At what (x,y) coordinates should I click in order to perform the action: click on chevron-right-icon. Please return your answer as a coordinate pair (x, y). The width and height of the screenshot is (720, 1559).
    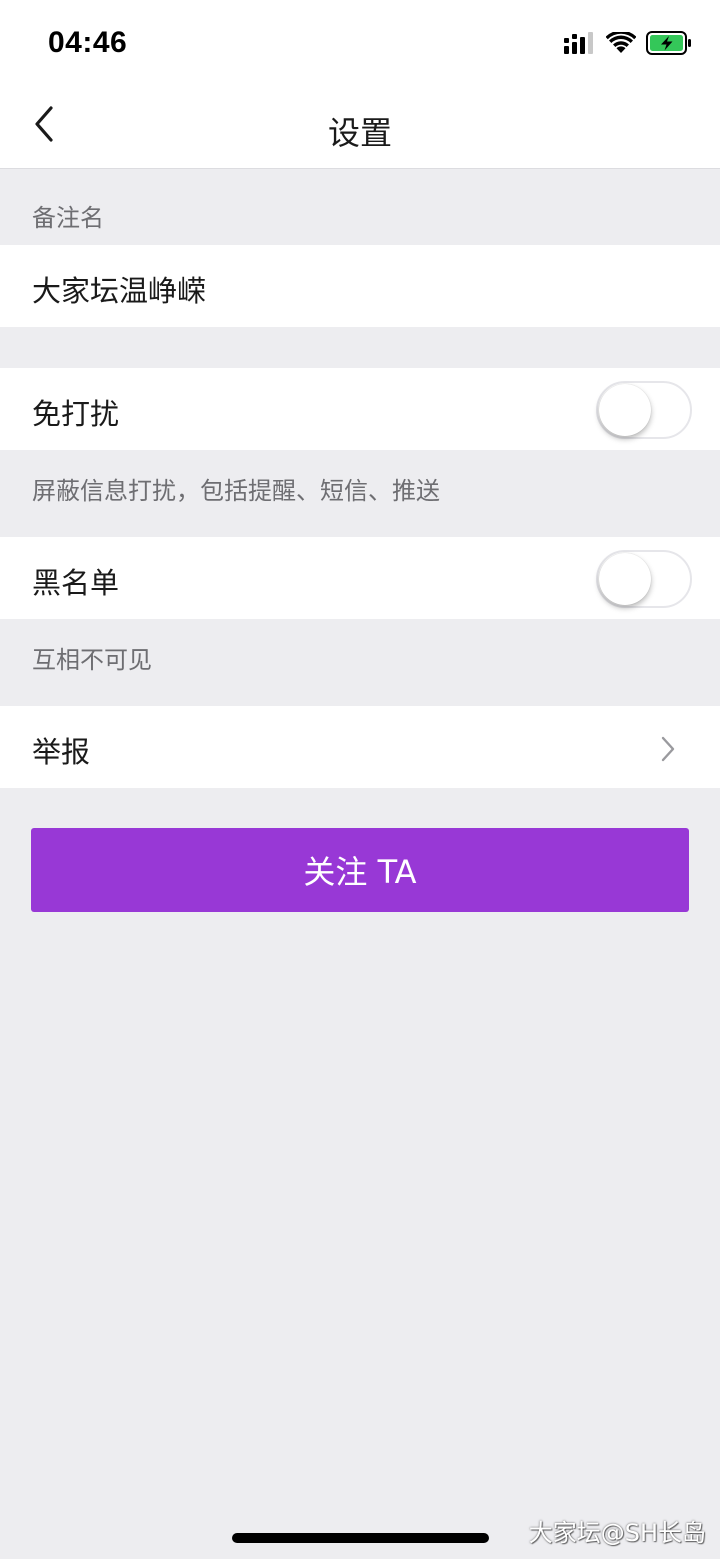
    Looking at the image, I should click on (668, 749).